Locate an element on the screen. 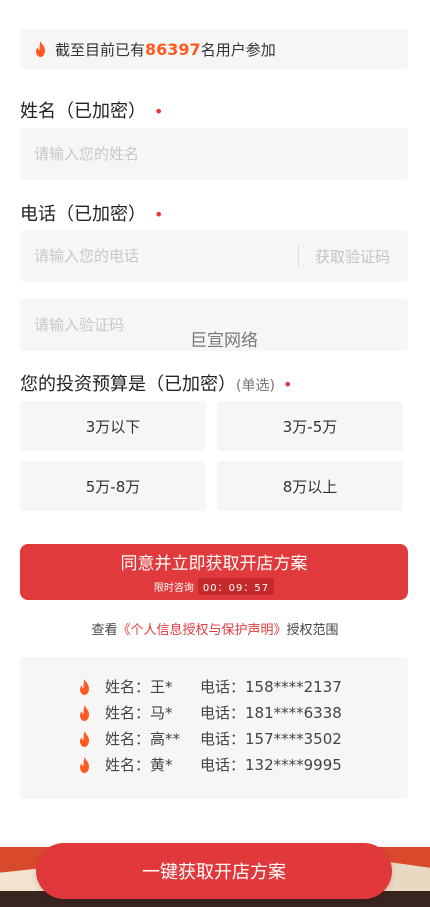 The image size is (430, 907). list-item: 姓名：王* 电话：158****2137 is located at coordinates (210, 686).